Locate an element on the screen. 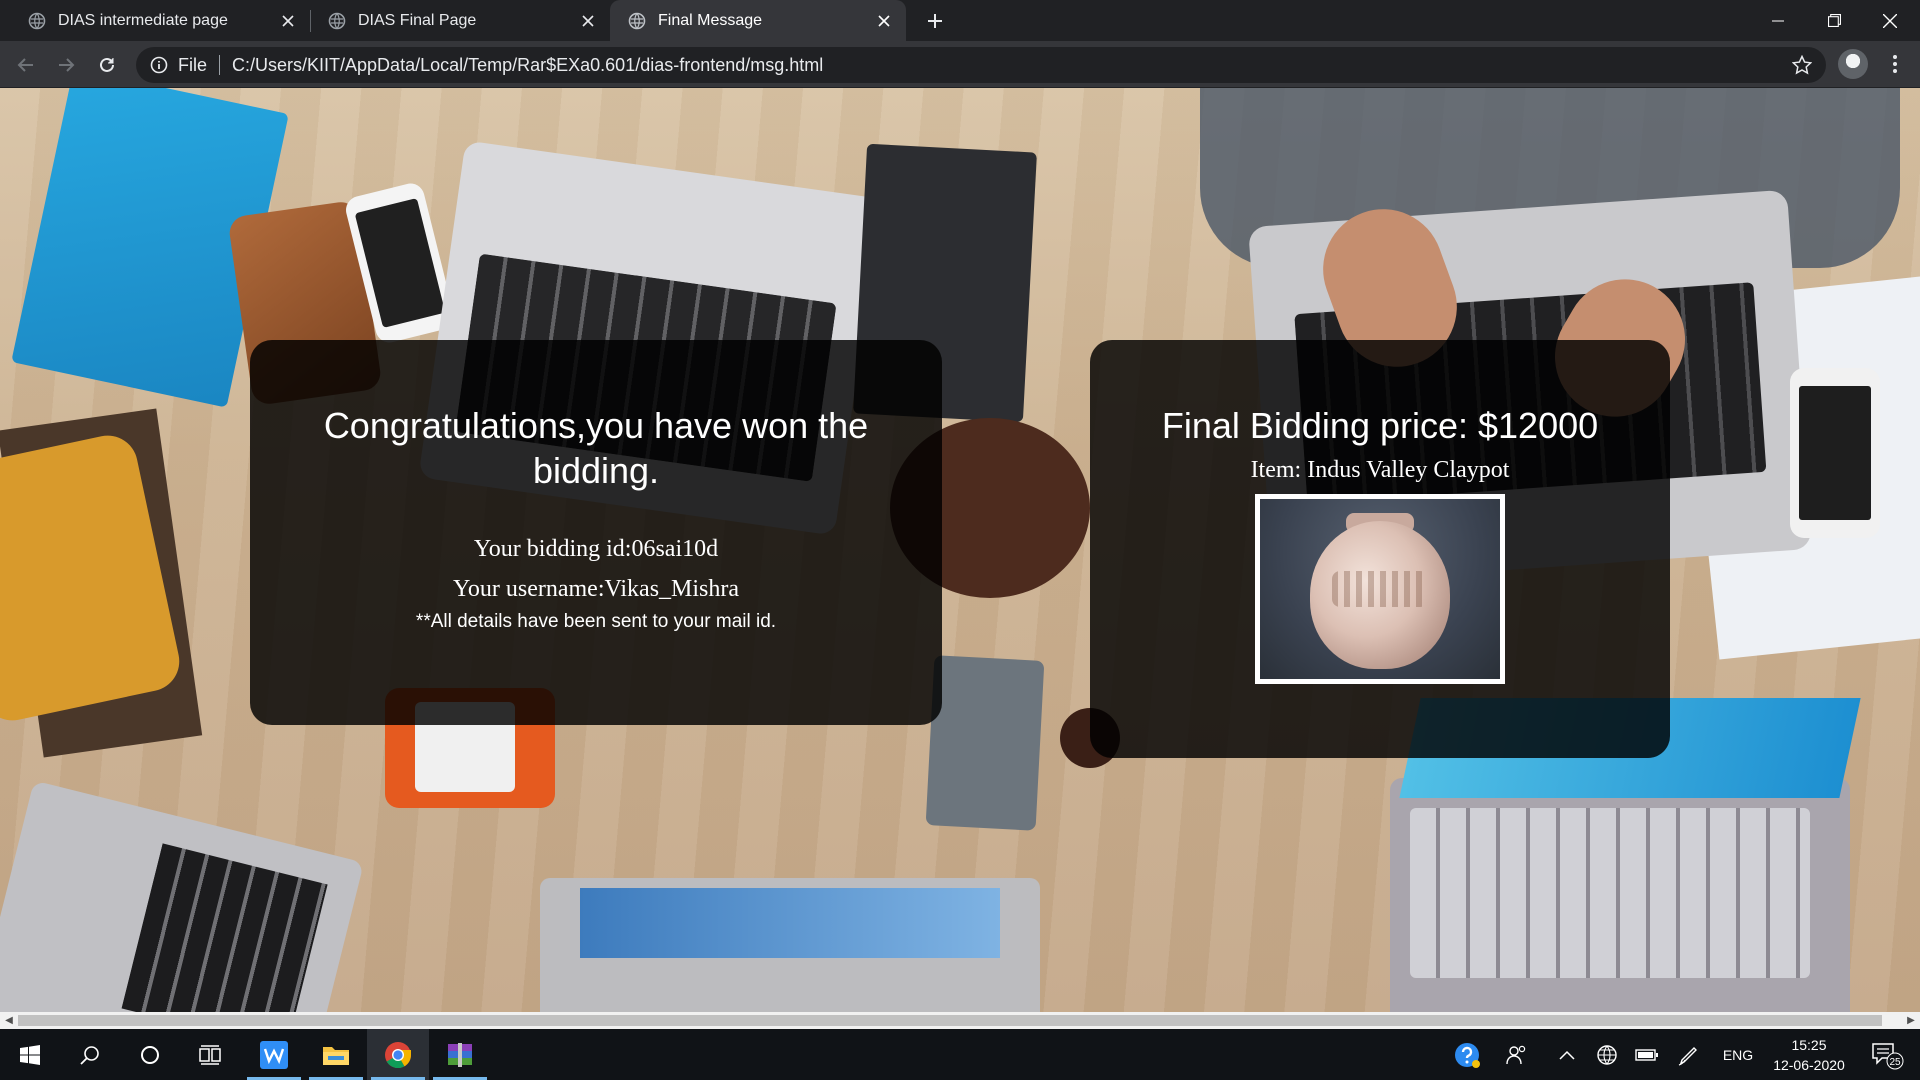  browser-menu-button is located at coordinates (1895, 64).